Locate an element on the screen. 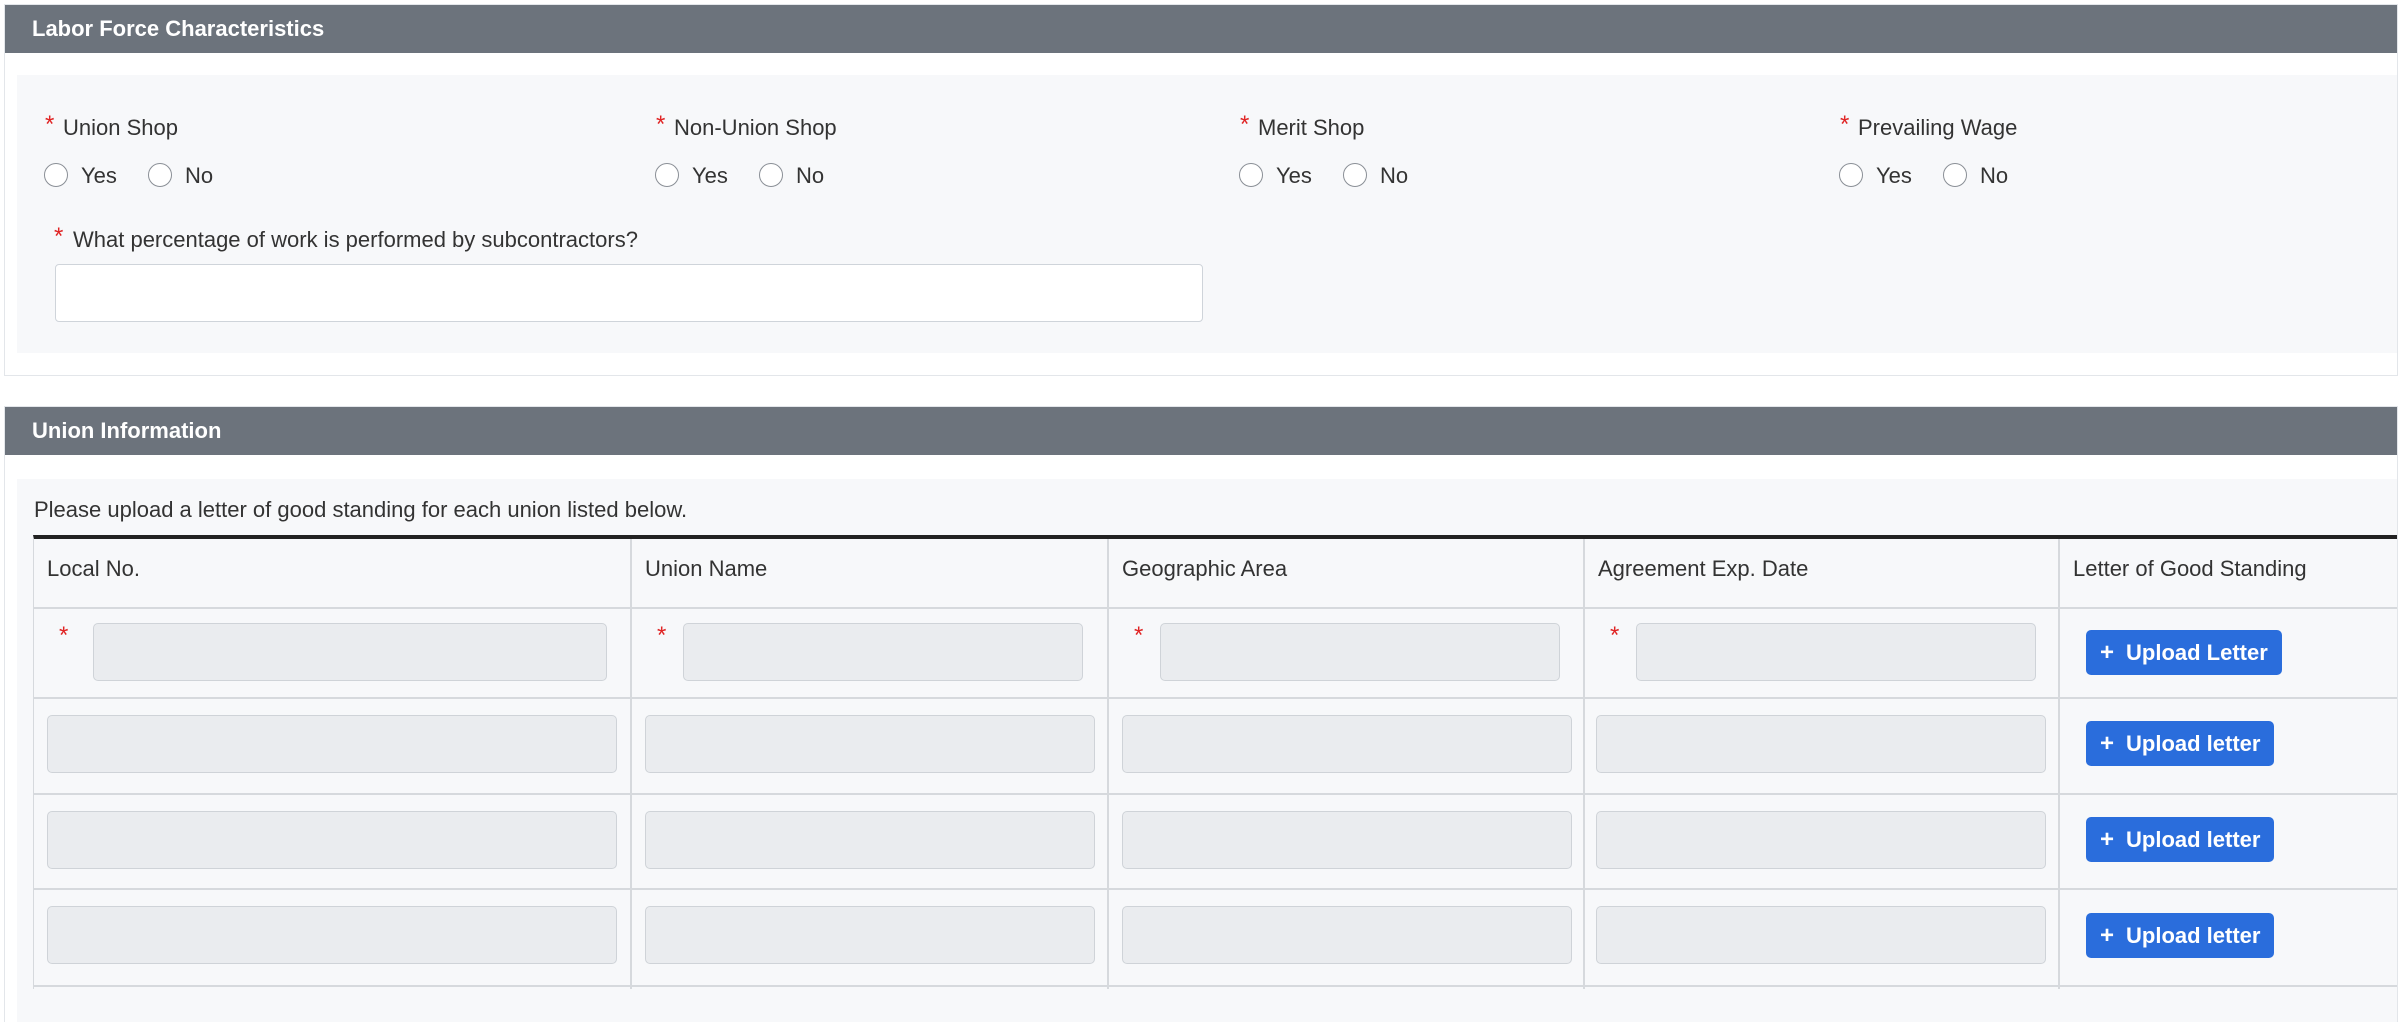 The width and height of the screenshot is (2398, 1022). column-header-agreement-exp-date: Agreement Exp. Date is located at coordinates (1703, 568).